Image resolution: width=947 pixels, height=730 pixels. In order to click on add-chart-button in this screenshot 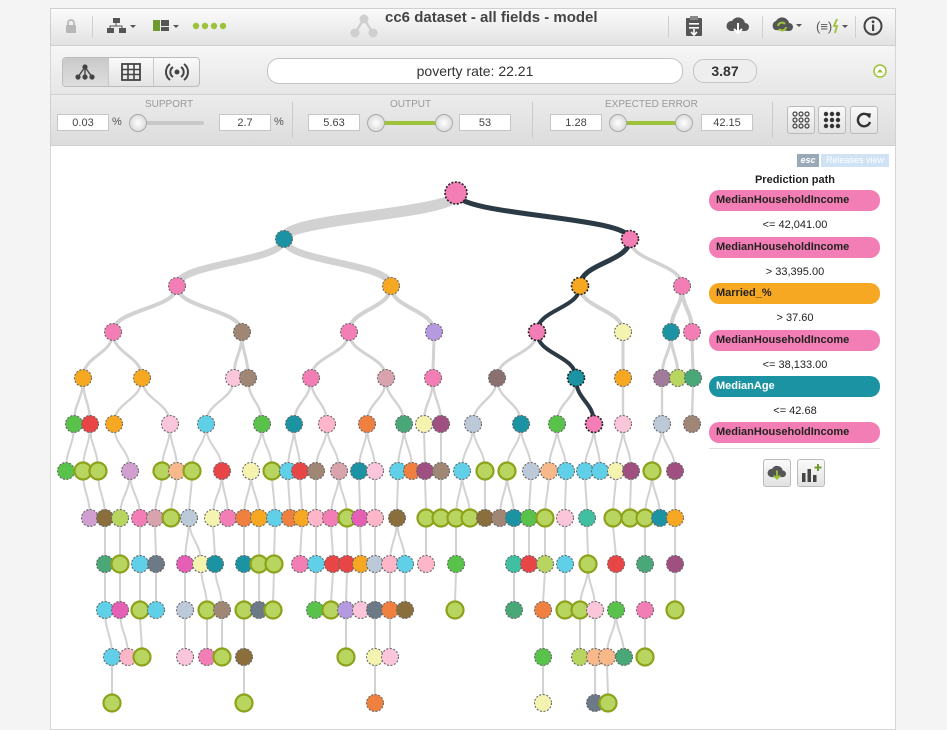, I will do `click(811, 473)`.